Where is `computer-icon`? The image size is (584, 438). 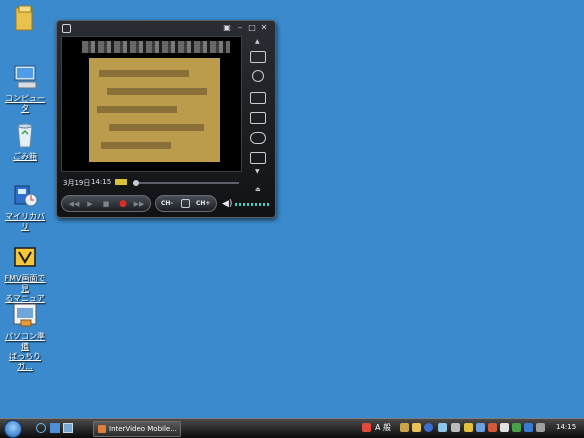
computer-icon is located at coordinates (25, 77).